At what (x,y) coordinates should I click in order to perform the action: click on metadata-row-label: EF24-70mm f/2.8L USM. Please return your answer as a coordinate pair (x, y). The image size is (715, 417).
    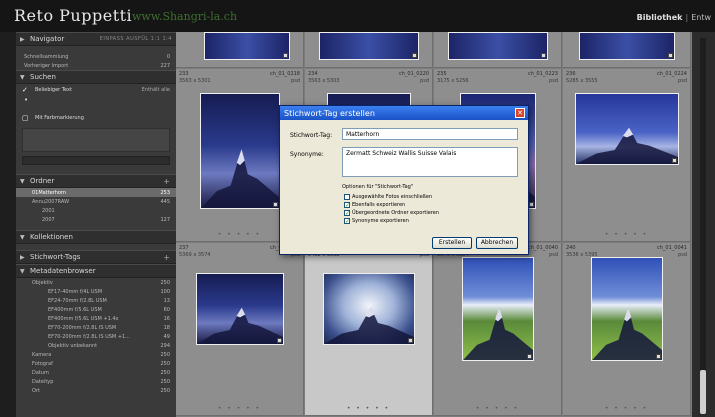
    Looking at the image, I should click on (77, 300).